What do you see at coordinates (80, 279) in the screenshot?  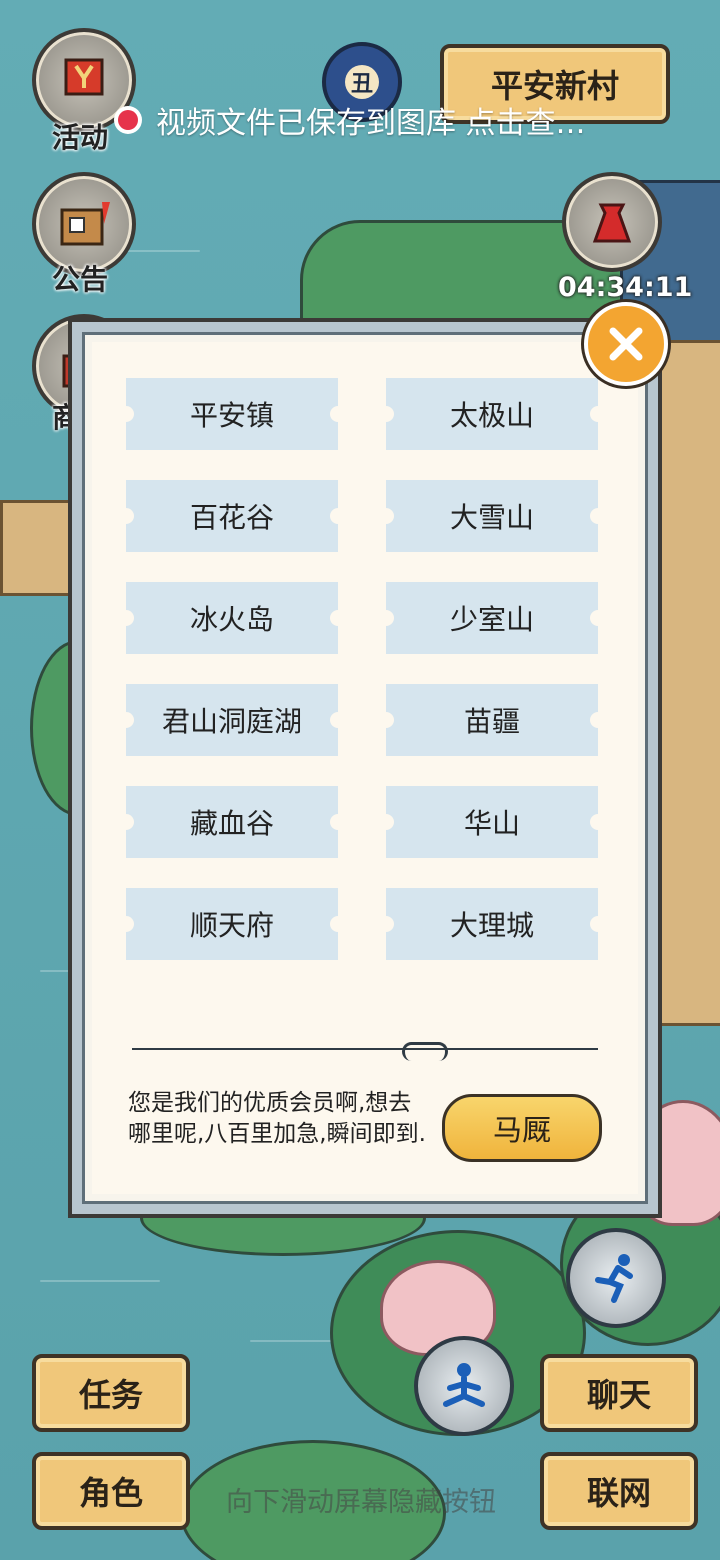 I see `announcement-label: 公告` at bounding box center [80, 279].